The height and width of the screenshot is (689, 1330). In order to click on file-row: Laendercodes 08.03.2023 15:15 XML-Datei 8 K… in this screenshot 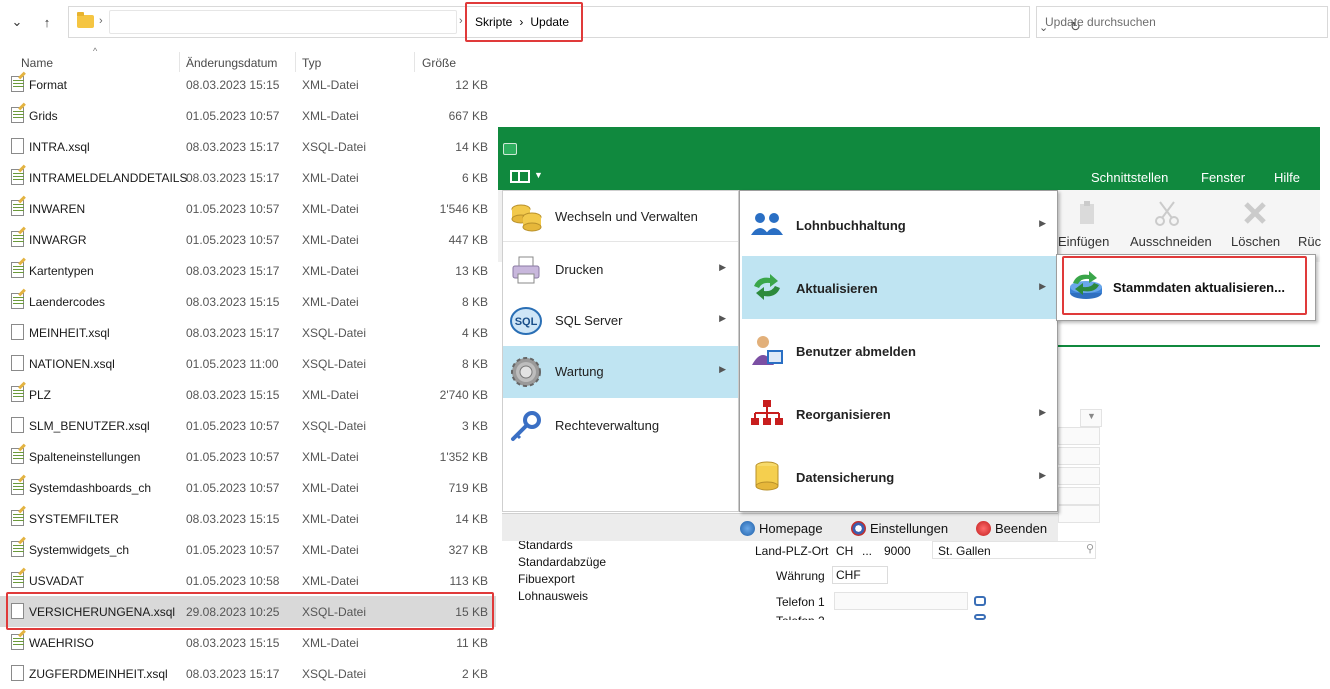, I will do `click(248, 301)`.